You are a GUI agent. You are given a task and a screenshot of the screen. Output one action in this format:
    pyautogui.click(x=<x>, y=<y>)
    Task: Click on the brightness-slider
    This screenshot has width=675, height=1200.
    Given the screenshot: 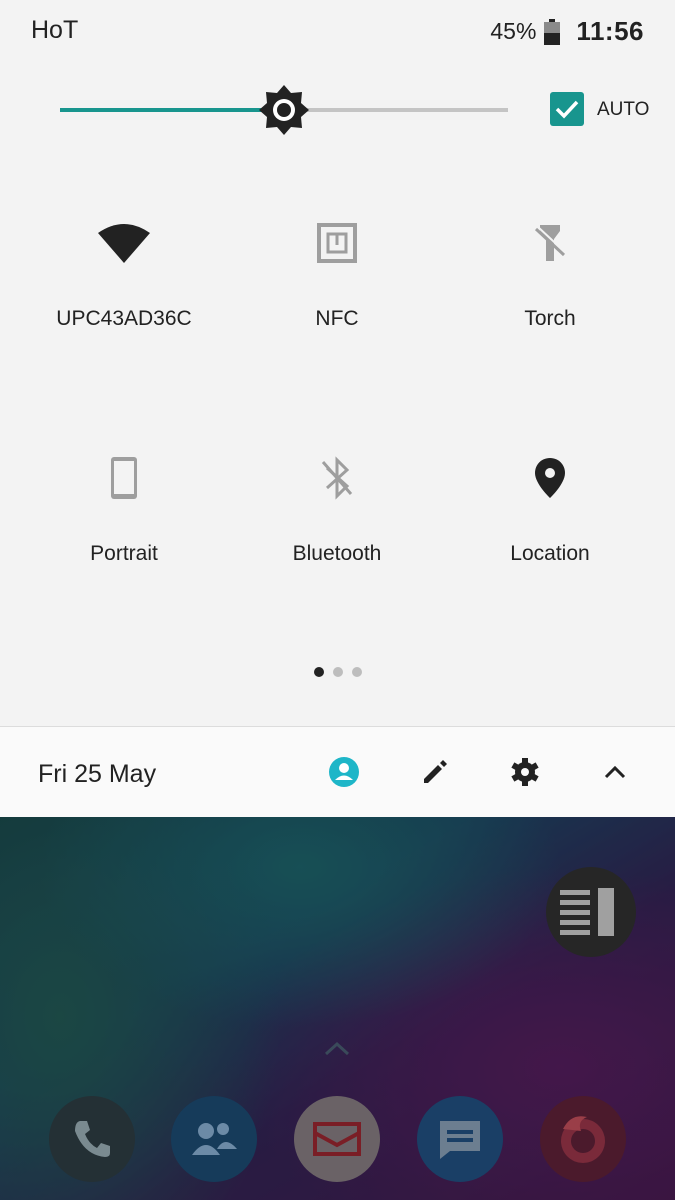 What is the action you would take?
    pyautogui.click(x=284, y=110)
    